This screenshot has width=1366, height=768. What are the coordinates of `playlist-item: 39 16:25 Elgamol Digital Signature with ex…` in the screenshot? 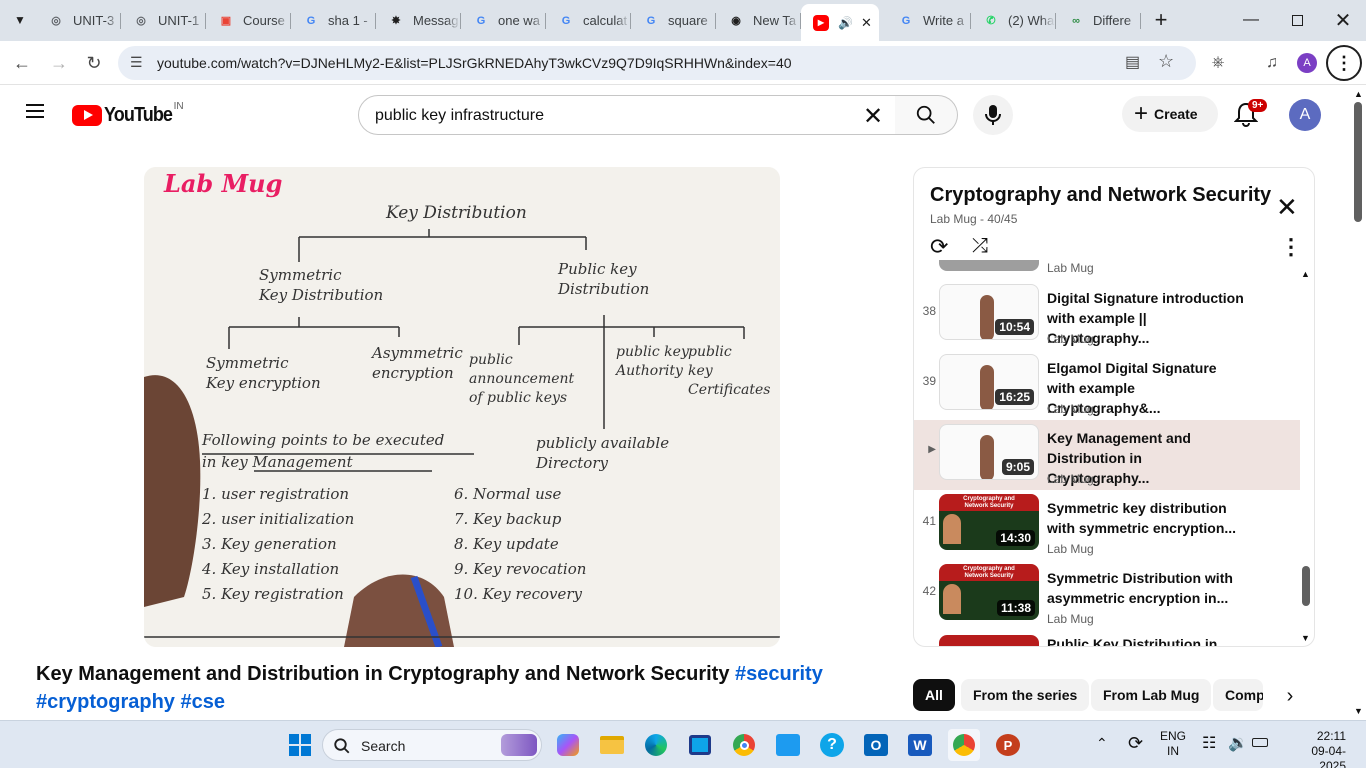 It's located at (1107, 385).